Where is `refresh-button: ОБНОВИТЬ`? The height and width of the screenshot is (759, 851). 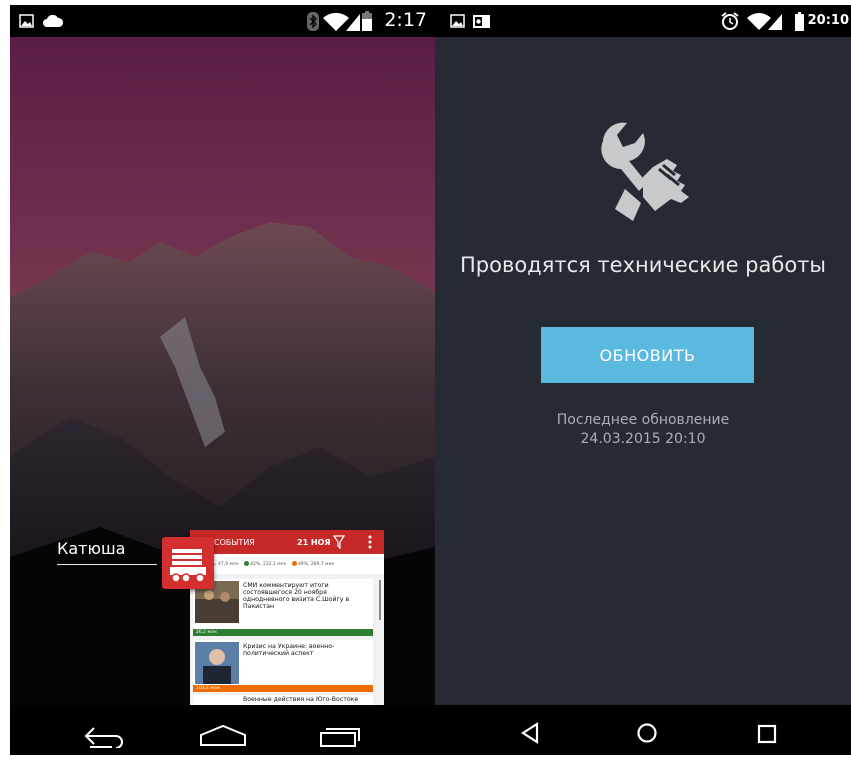
refresh-button: ОБНОВИТЬ is located at coordinates (647, 355).